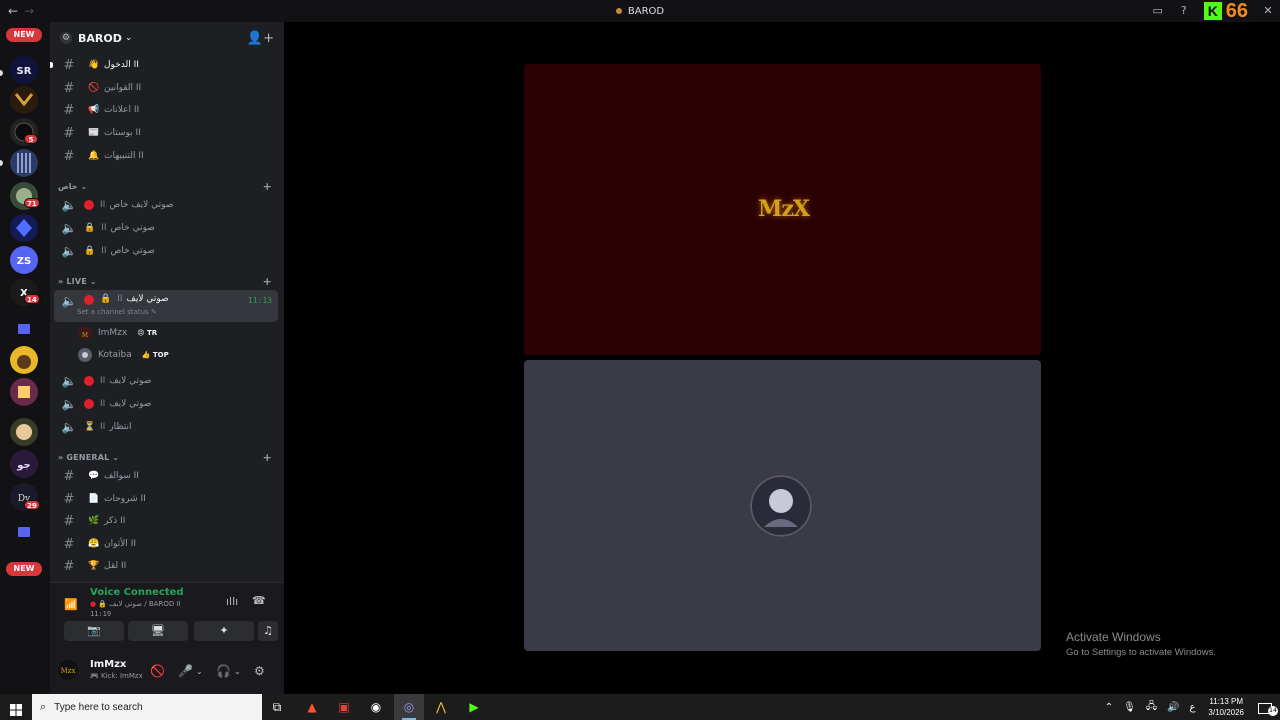 The height and width of the screenshot is (720, 1280). I want to click on user-name: ImMzx, so click(108, 664).